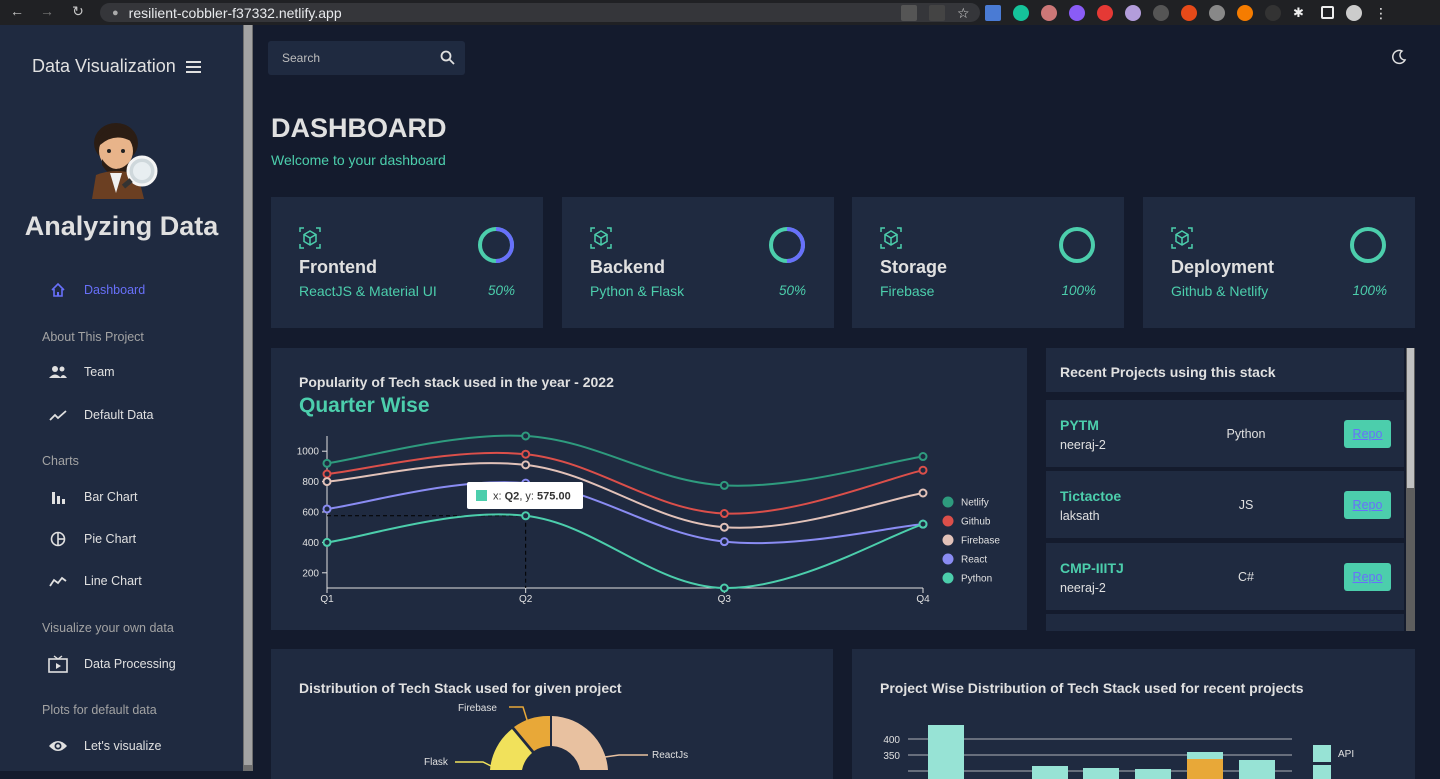 The height and width of the screenshot is (779, 1440). What do you see at coordinates (17, 11) in the screenshot?
I see `back-arrow-icon: ←` at bounding box center [17, 11].